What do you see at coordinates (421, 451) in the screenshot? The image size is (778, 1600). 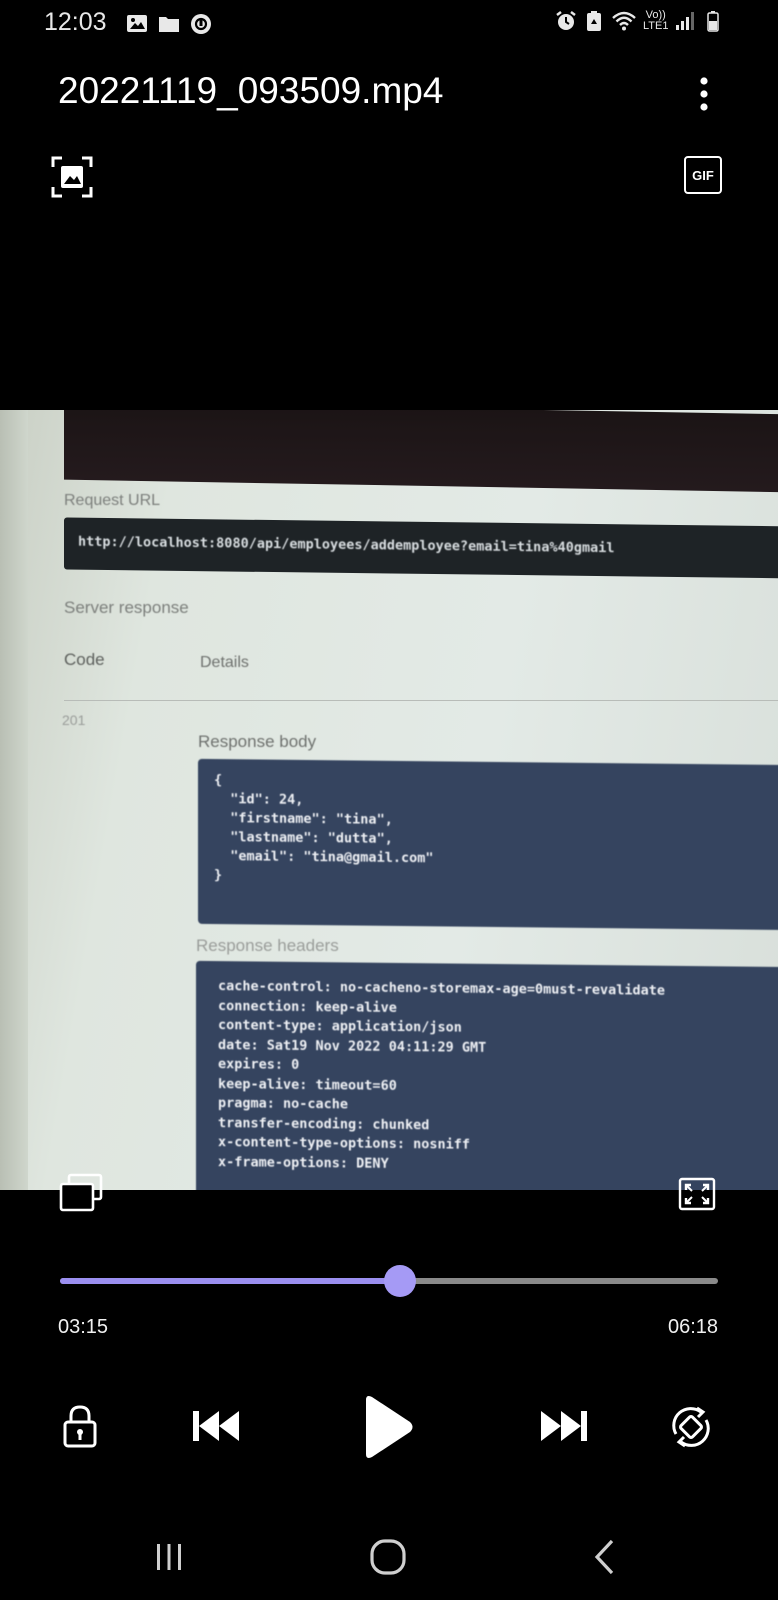 I see `browser-dark-band` at bounding box center [421, 451].